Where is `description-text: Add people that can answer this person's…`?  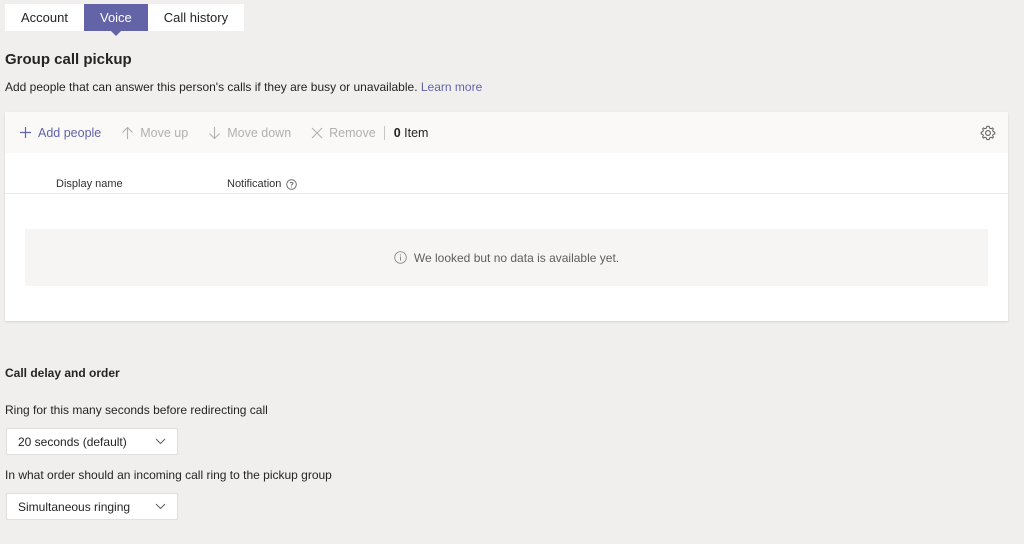
description-text: Add people that can answer this person's… is located at coordinates (211, 87).